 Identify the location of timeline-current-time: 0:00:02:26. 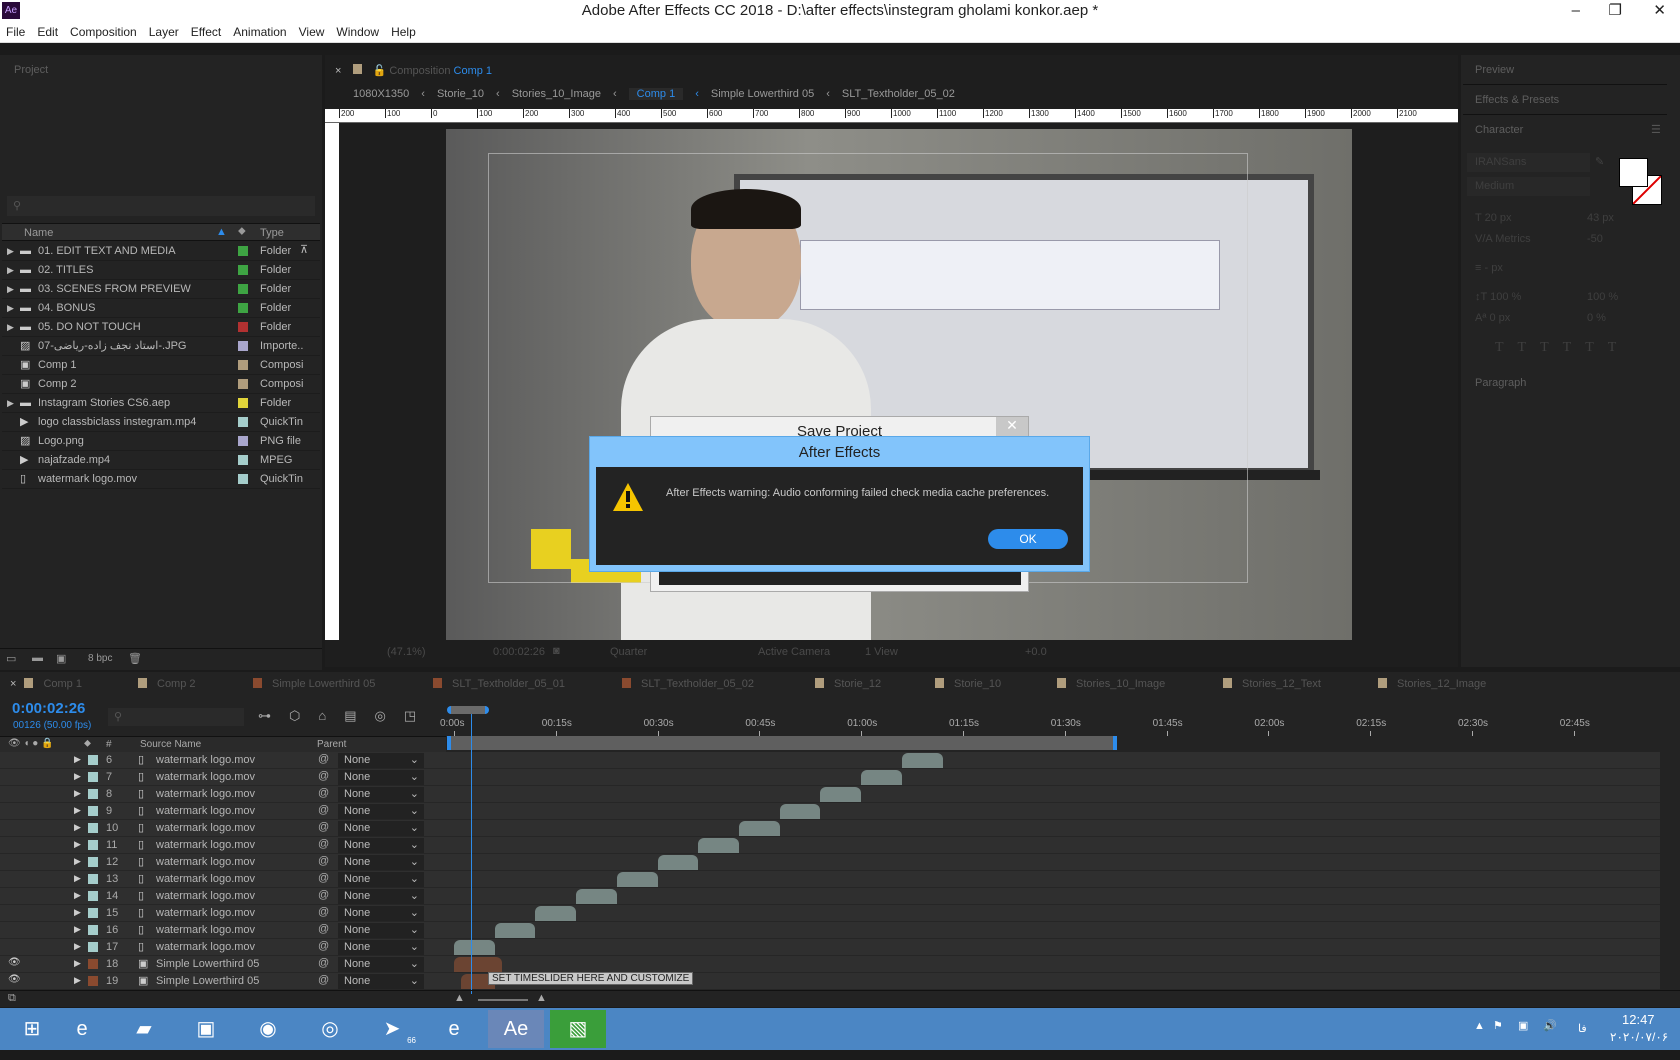
(48, 708).